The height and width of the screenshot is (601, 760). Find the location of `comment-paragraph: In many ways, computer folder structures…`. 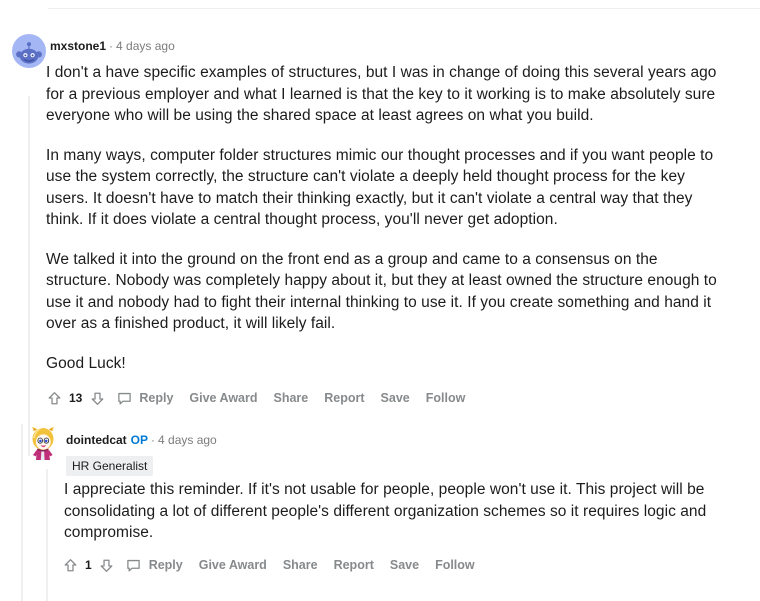

comment-paragraph: In many ways, computer folder structures… is located at coordinates (380, 187).